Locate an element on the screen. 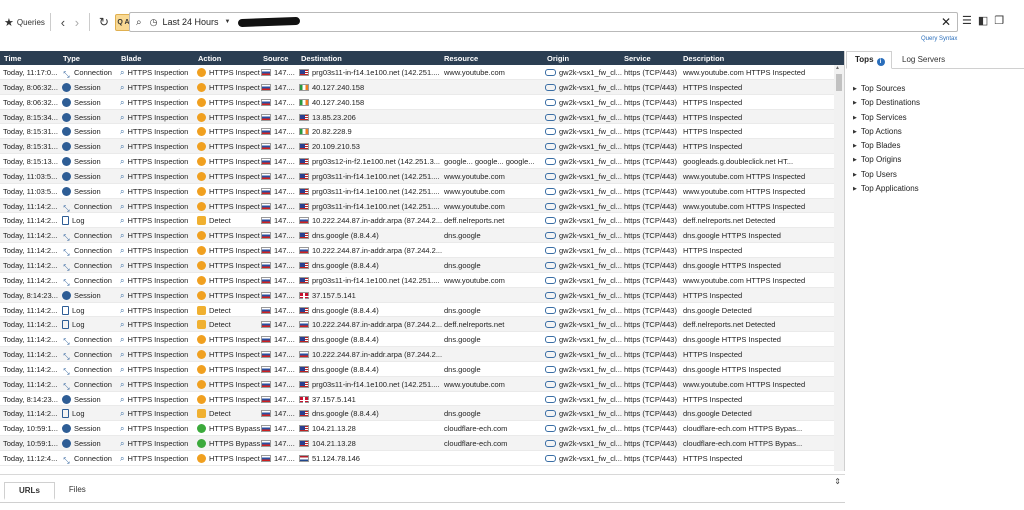 The height and width of the screenshot is (510, 1024). panel-toggle-icon: ◧ is located at coordinates (983, 20).